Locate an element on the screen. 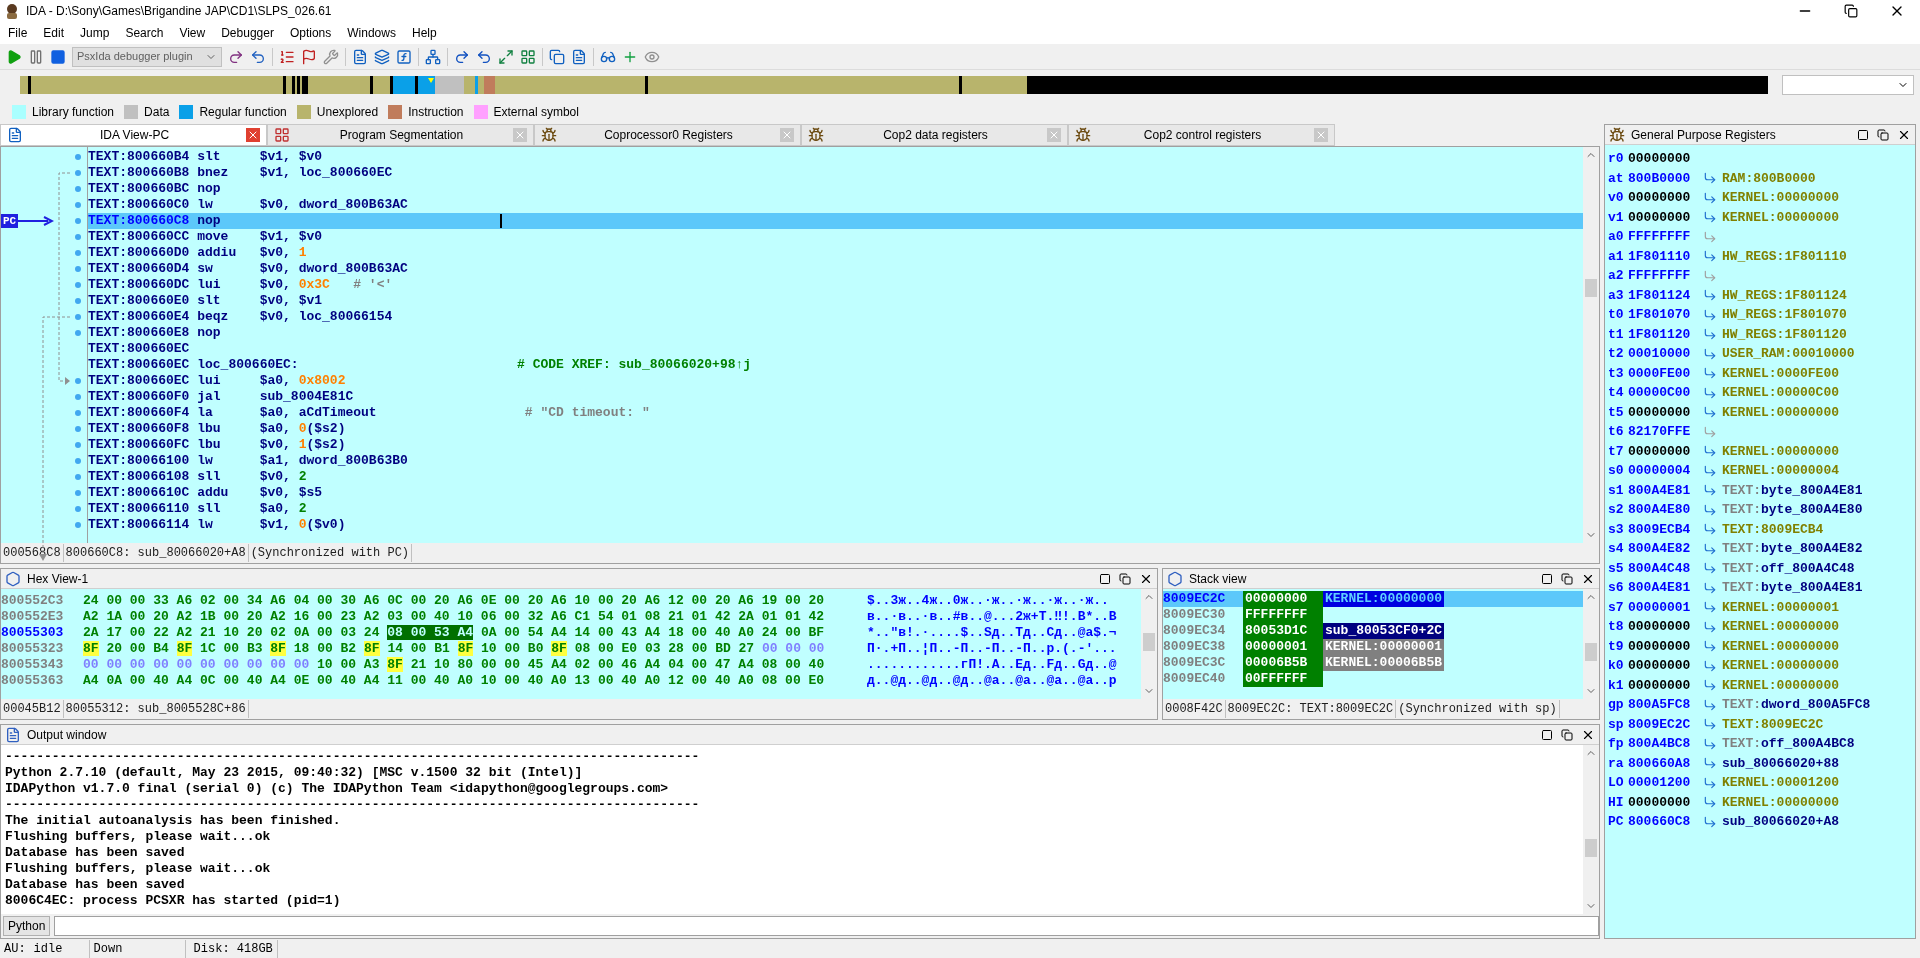 Image resolution: width=1920 pixels, height=958 pixels. address-label: TEXT:8006610C is located at coordinates (139, 493).